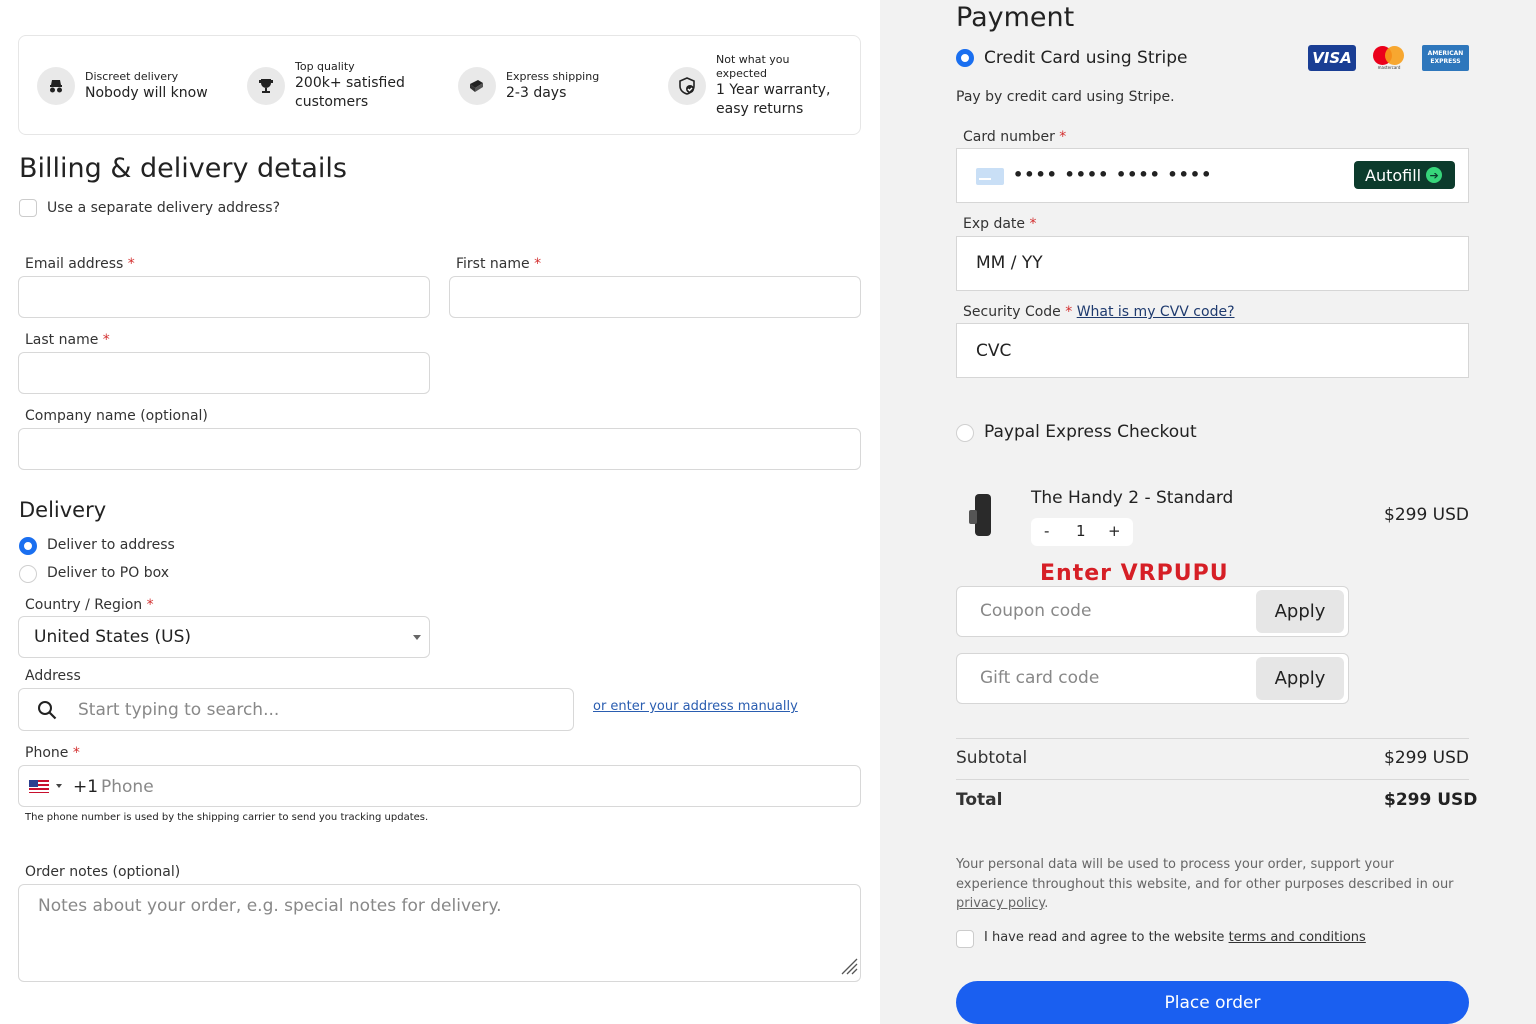 This screenshot has width=1536, height=1024. What do you see at coordinates (1132, 498) in the screenshot?
I see `product-name: The Handy 2 - Standard` at bounding box center [1132, 498].